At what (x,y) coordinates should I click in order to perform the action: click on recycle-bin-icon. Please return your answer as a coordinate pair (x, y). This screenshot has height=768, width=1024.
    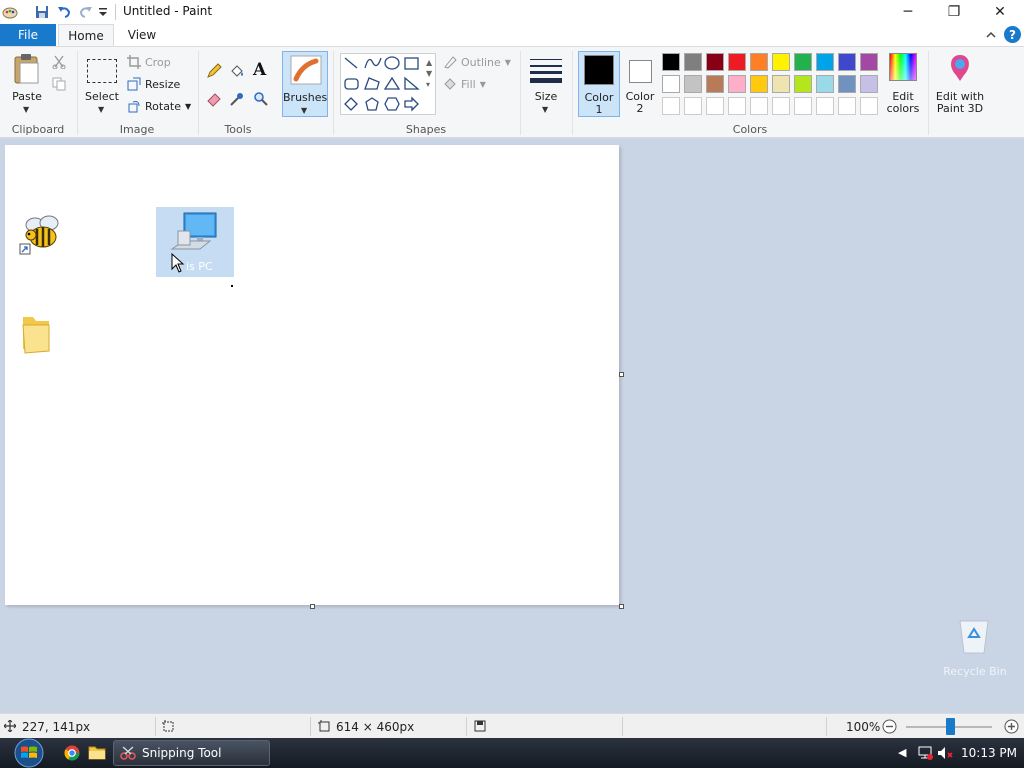
    Looking at the image, I should click on (974, 635).